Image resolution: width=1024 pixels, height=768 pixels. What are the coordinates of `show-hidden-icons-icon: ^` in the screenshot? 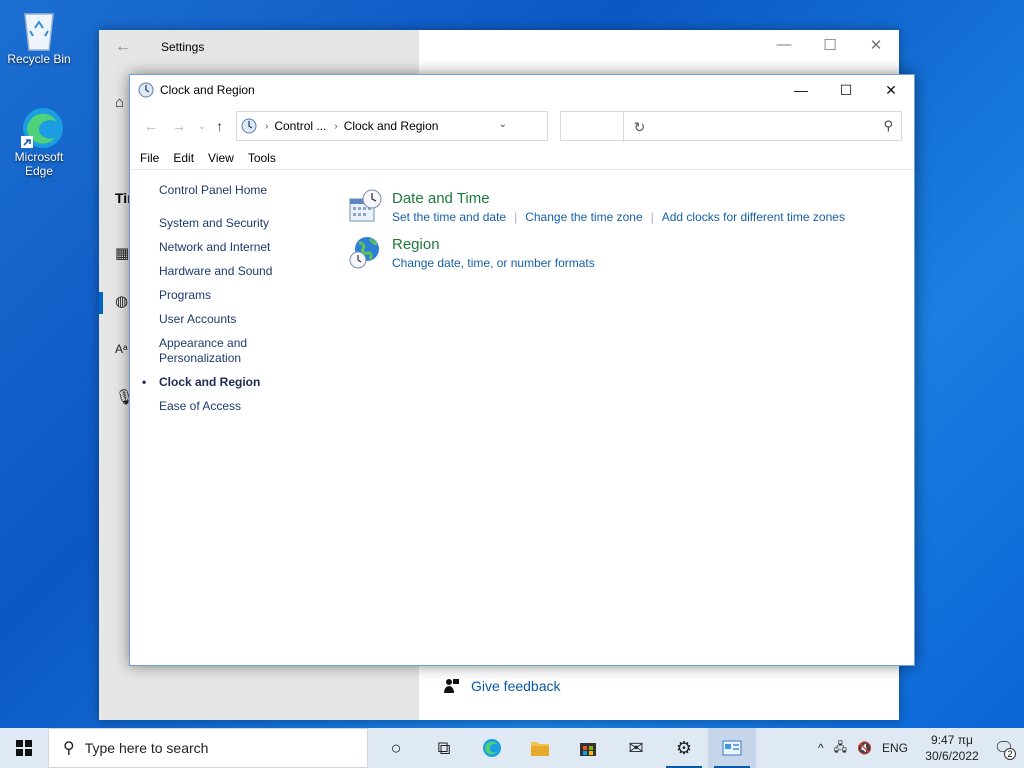 It's located at (821, 748).